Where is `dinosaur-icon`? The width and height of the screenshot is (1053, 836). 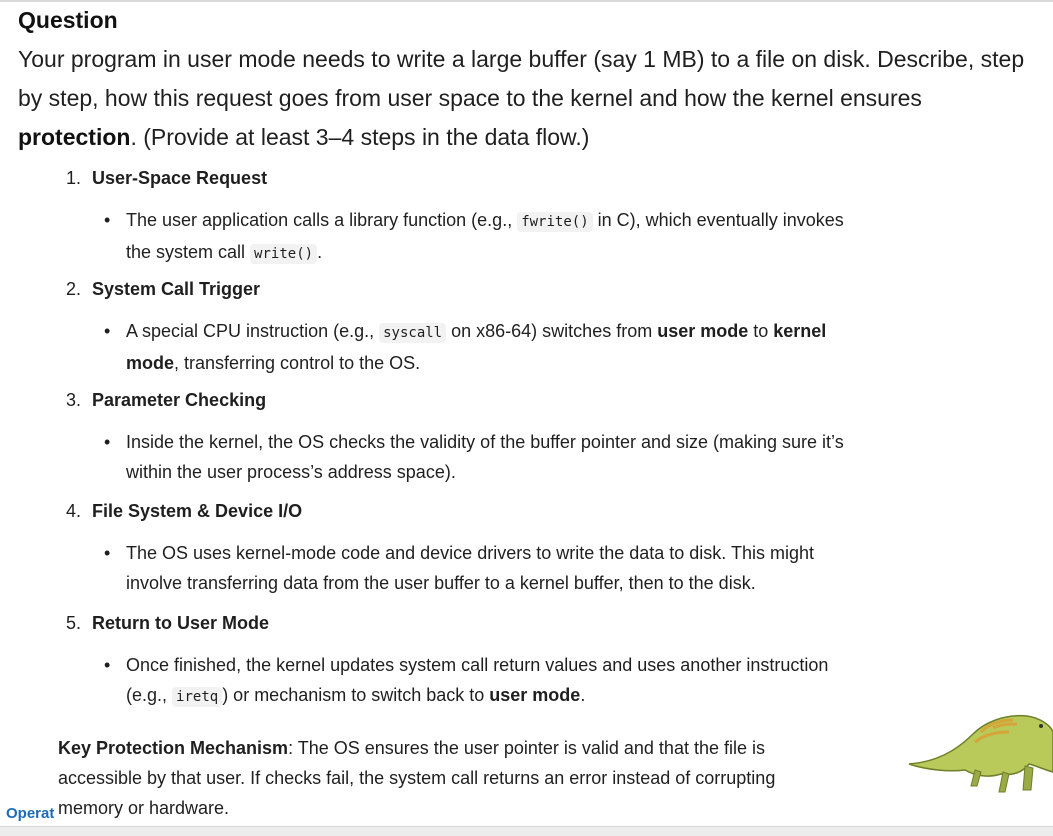 dinosaur-icon is located at coordinates (980, 753).